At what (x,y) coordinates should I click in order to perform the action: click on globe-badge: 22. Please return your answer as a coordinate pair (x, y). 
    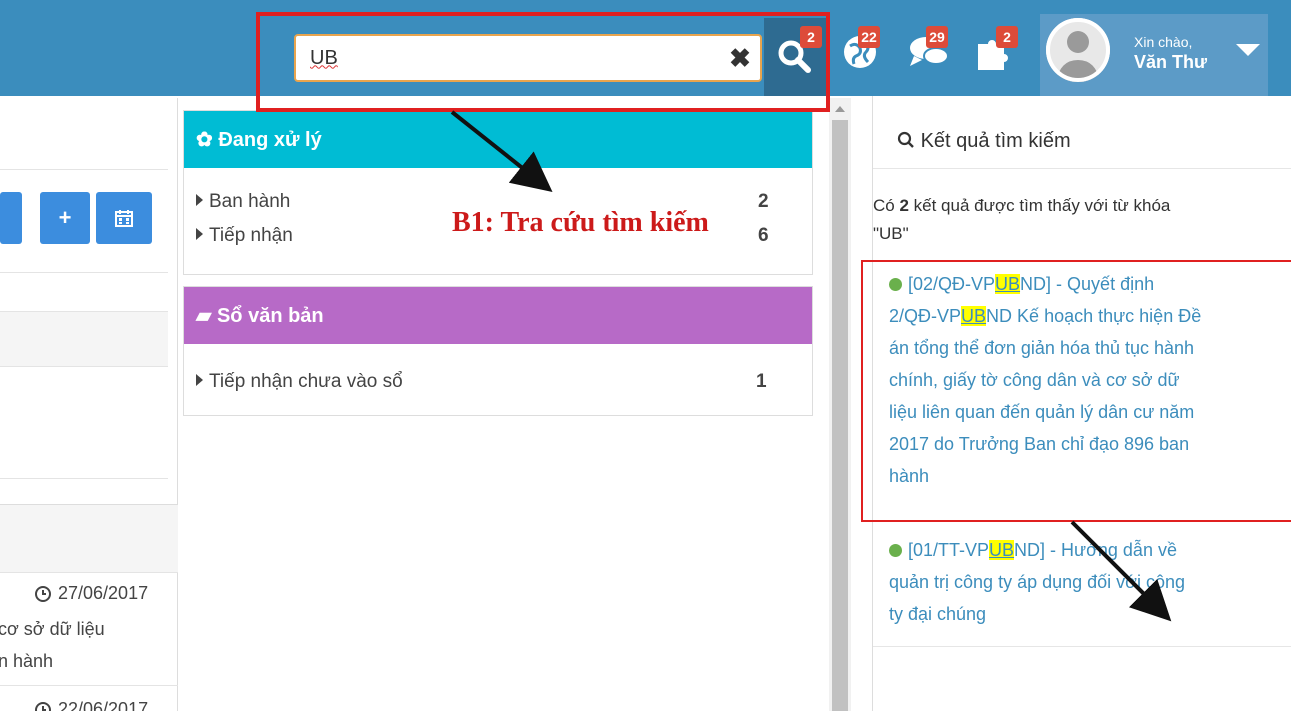
    Looking at the image, I should click on (869, 37).